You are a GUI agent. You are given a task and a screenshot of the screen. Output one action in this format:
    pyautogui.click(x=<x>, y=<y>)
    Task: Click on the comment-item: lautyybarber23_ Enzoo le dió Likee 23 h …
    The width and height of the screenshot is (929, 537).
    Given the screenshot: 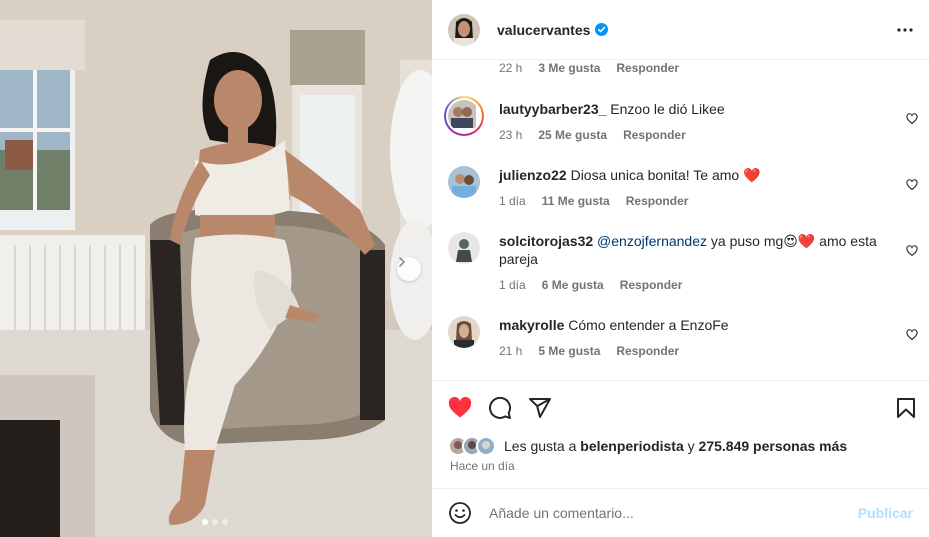 What is the action you would take?
    pyautogui.click(x=681, y=119)
    